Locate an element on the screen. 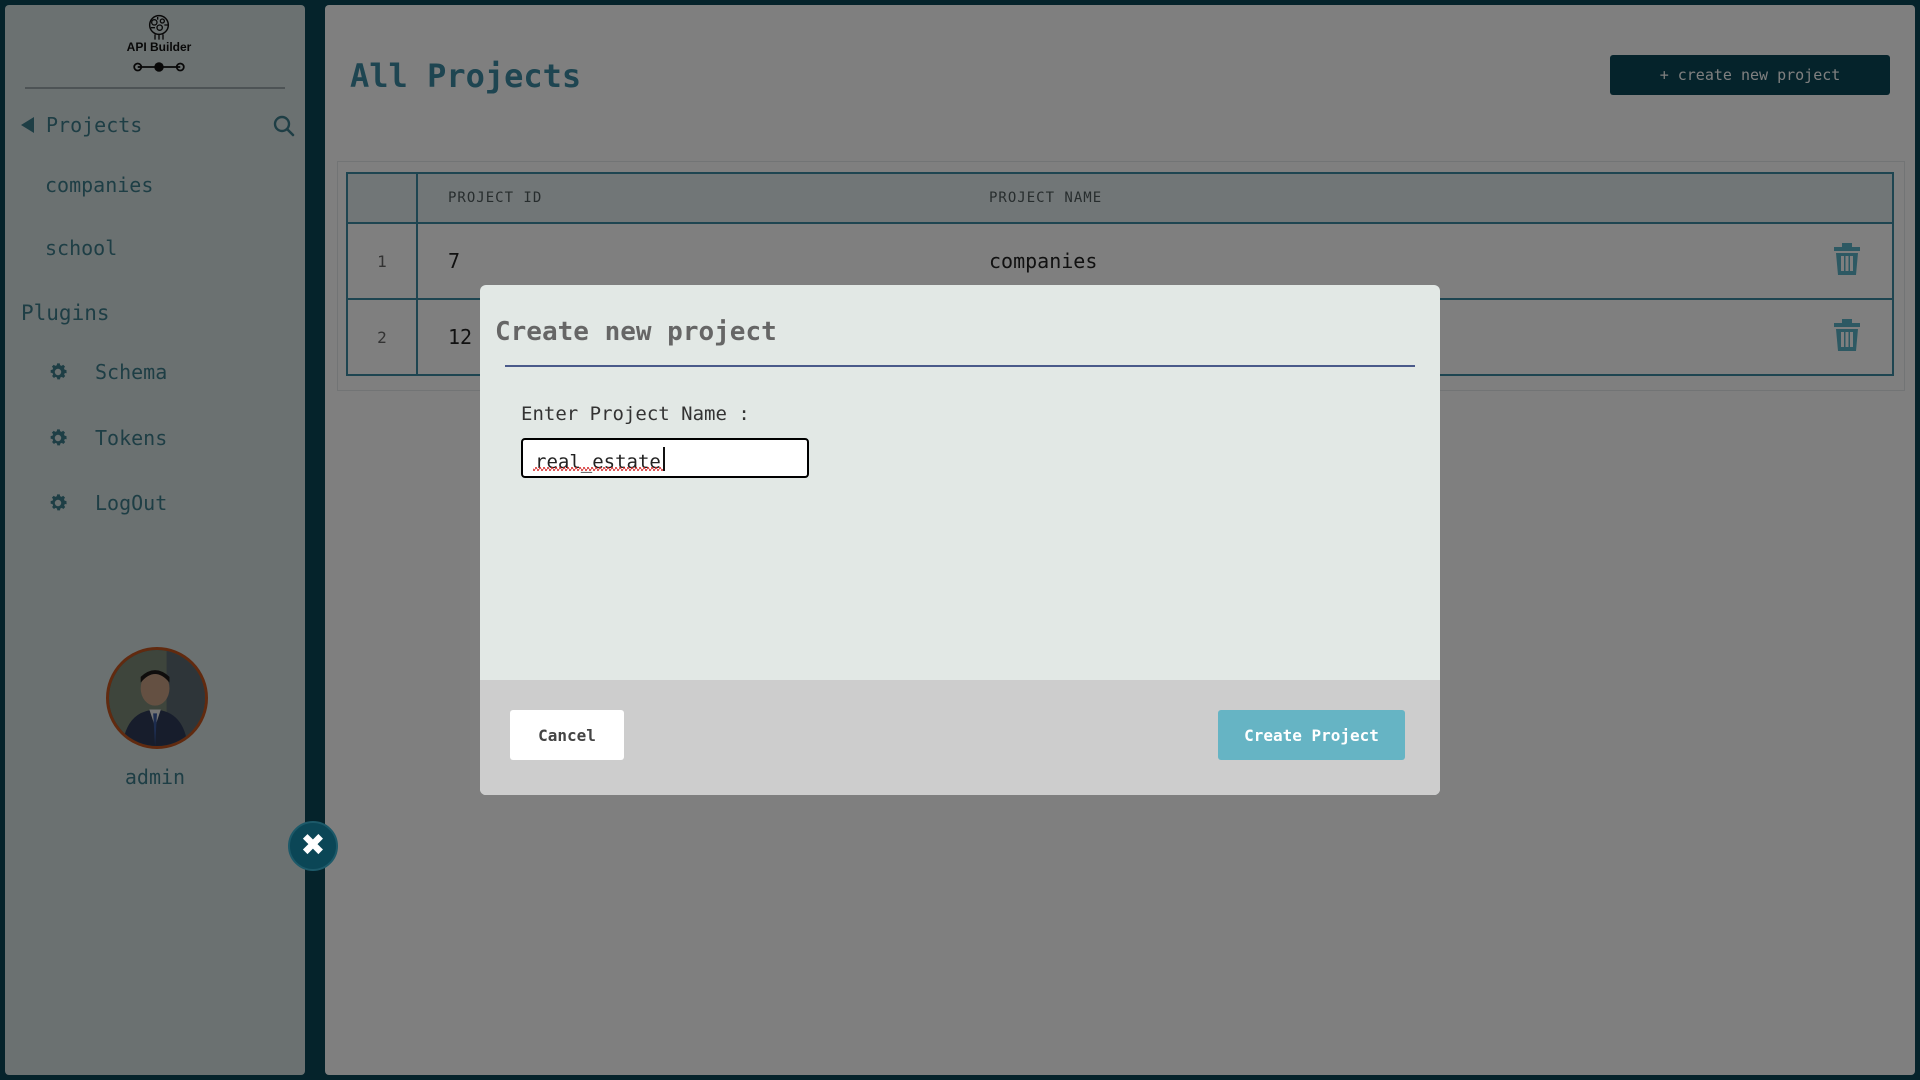  text-cursor is located at coordinates (664, 459).